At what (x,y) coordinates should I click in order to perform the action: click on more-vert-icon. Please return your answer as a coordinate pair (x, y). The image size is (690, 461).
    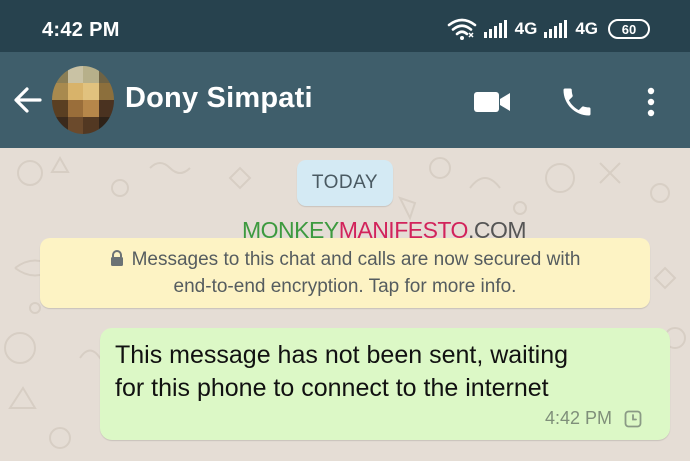
    Looking at the image, I should click on (651, 102).